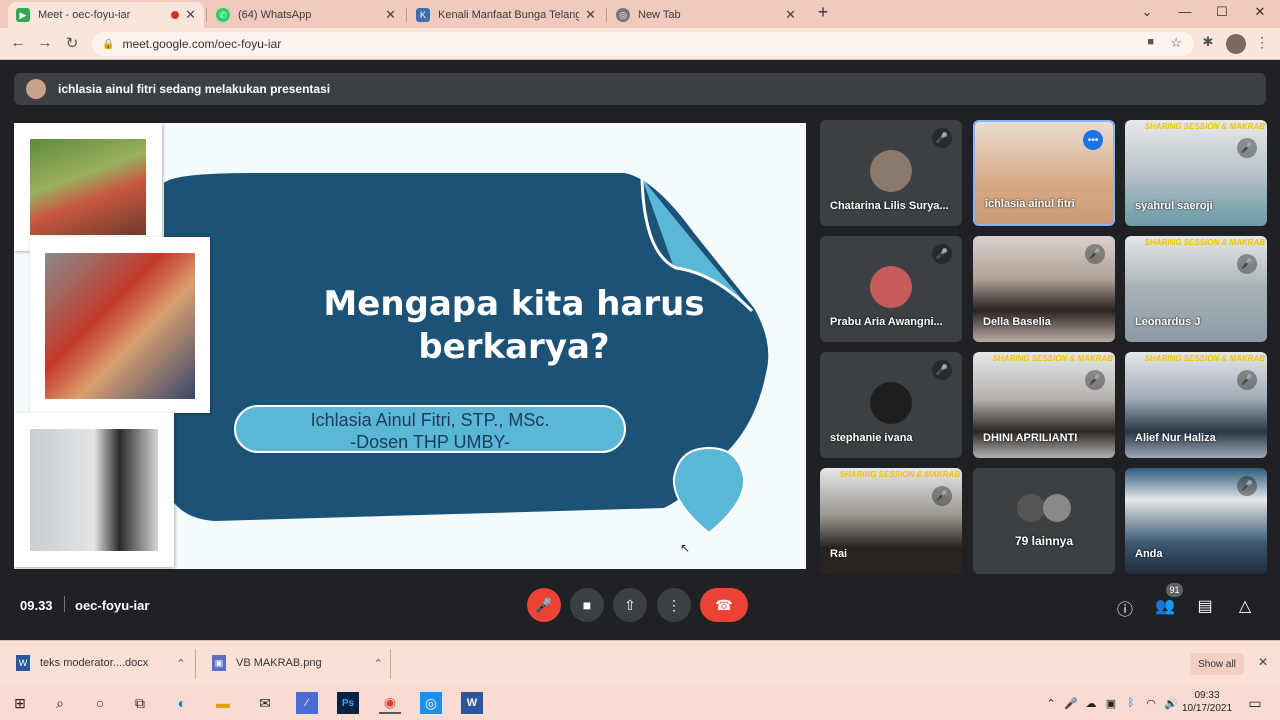 The image size is (1280, 720). Describe the element at coordinates (1262, 42) in the screenshot. I see `menu-icon: ⋮` at that location.